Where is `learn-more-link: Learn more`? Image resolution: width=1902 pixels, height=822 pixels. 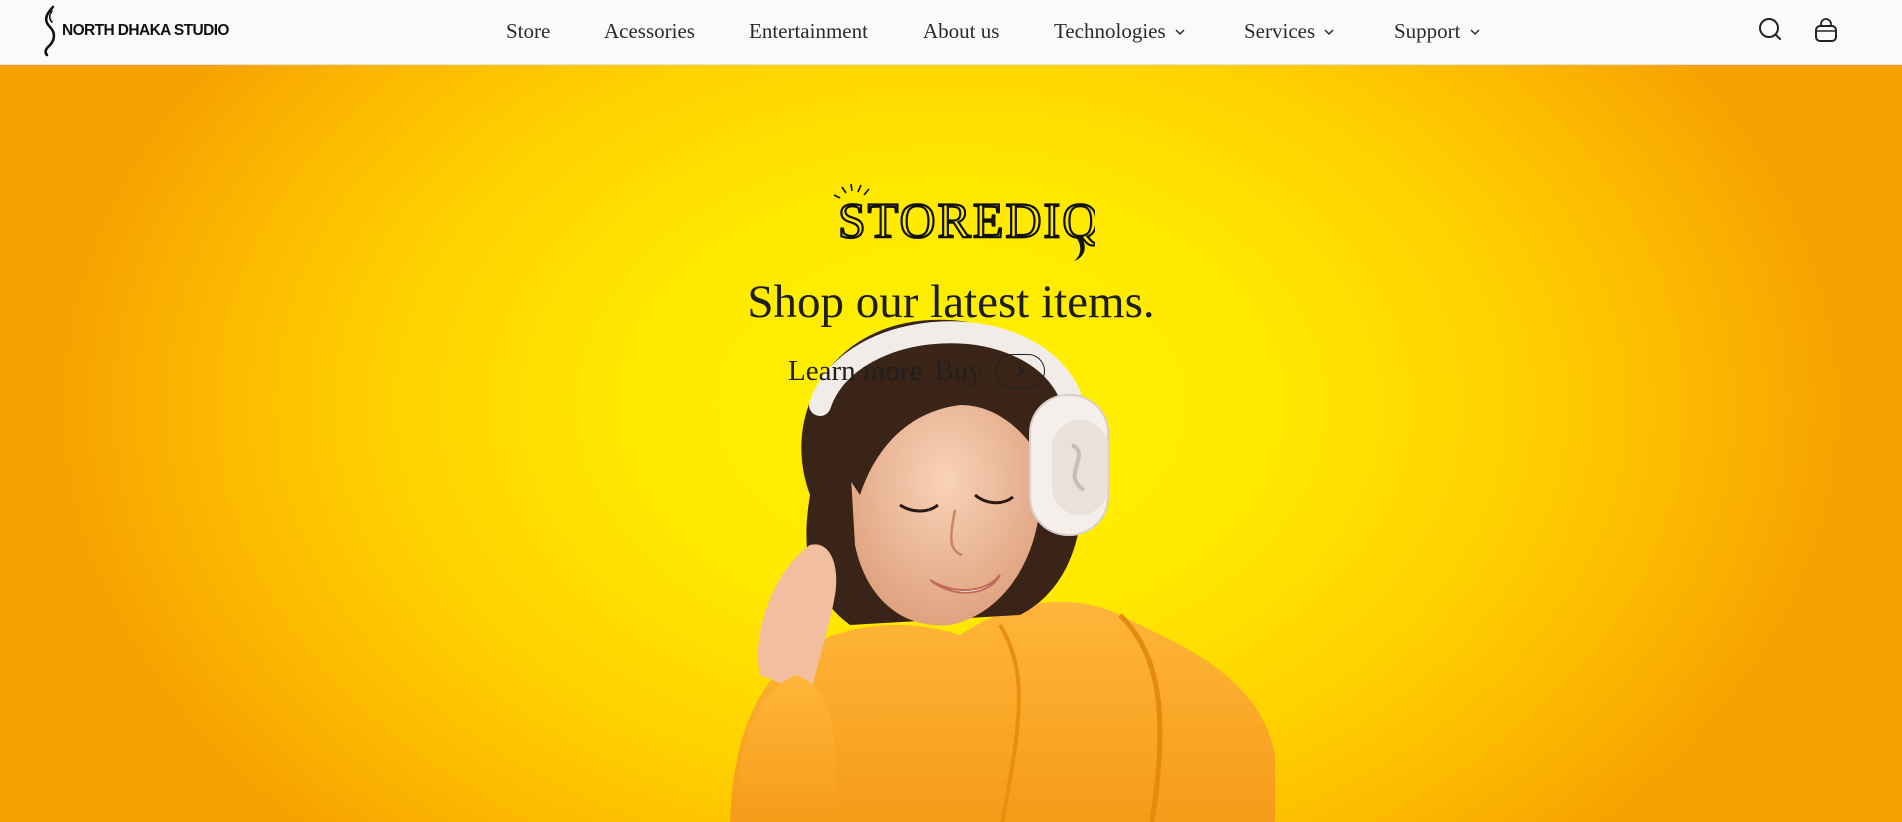
learn-more-link: Learn more is located at coordinates (855, 371).